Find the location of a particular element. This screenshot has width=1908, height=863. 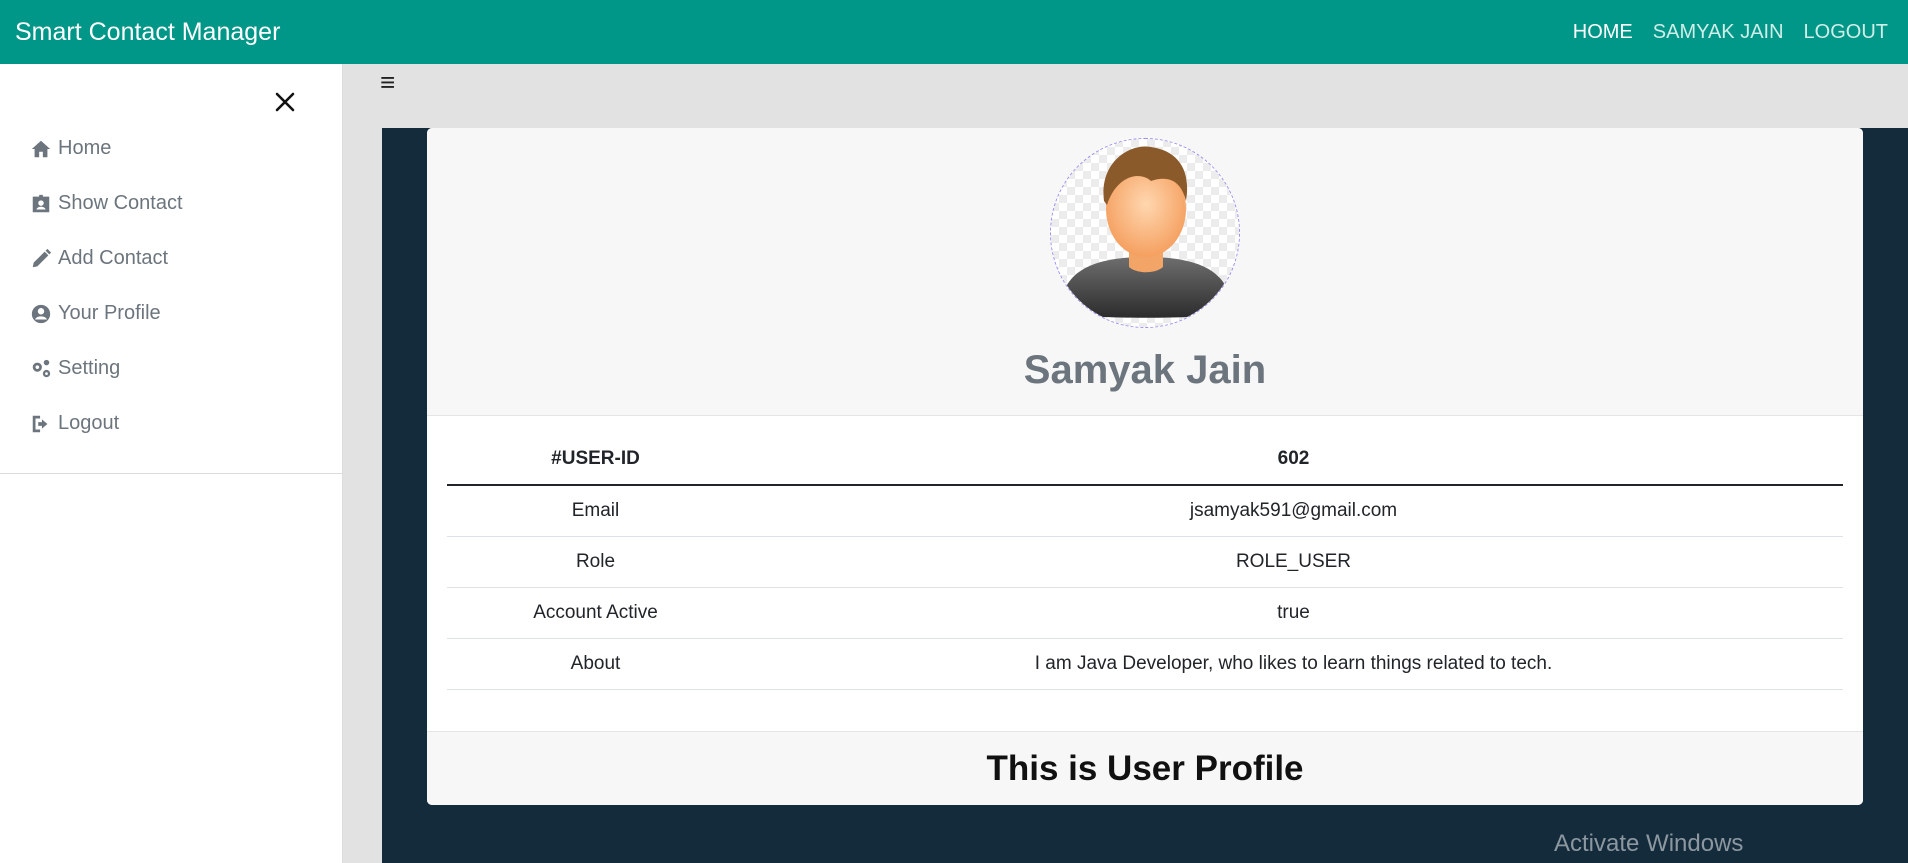

user-circle-icon is located at coordinates (41, 313).